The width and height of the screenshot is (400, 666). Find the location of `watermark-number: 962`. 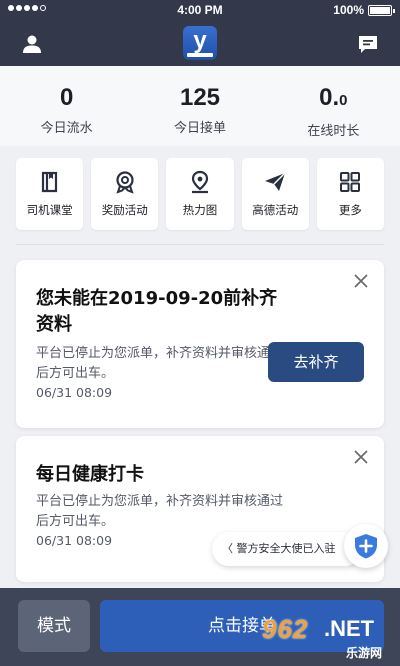

watermark-number: 962 is located at coordinates (285, 629).